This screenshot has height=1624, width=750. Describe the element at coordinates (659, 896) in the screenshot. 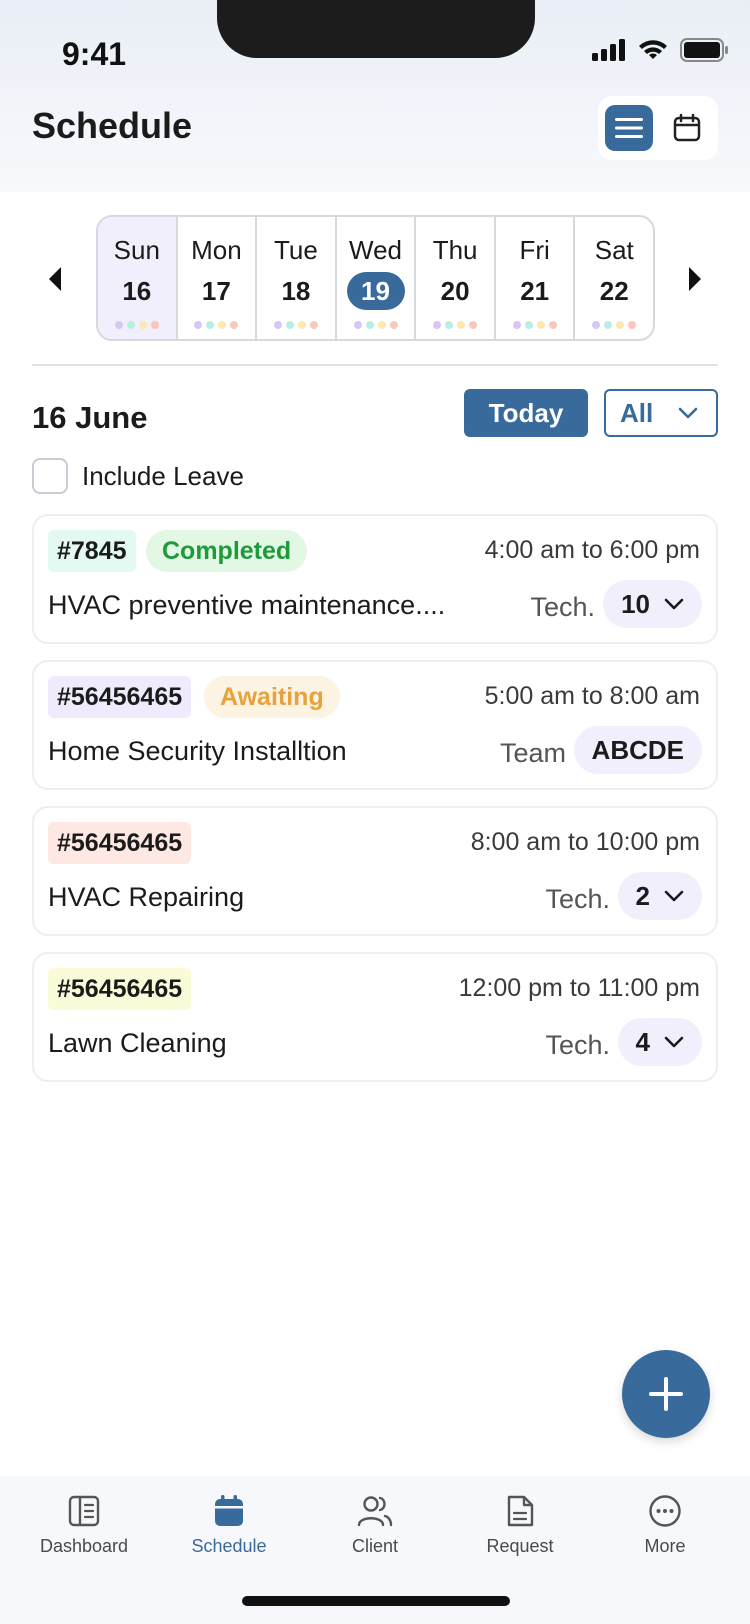

I see `technician-count-dropdown: 2` at that location.